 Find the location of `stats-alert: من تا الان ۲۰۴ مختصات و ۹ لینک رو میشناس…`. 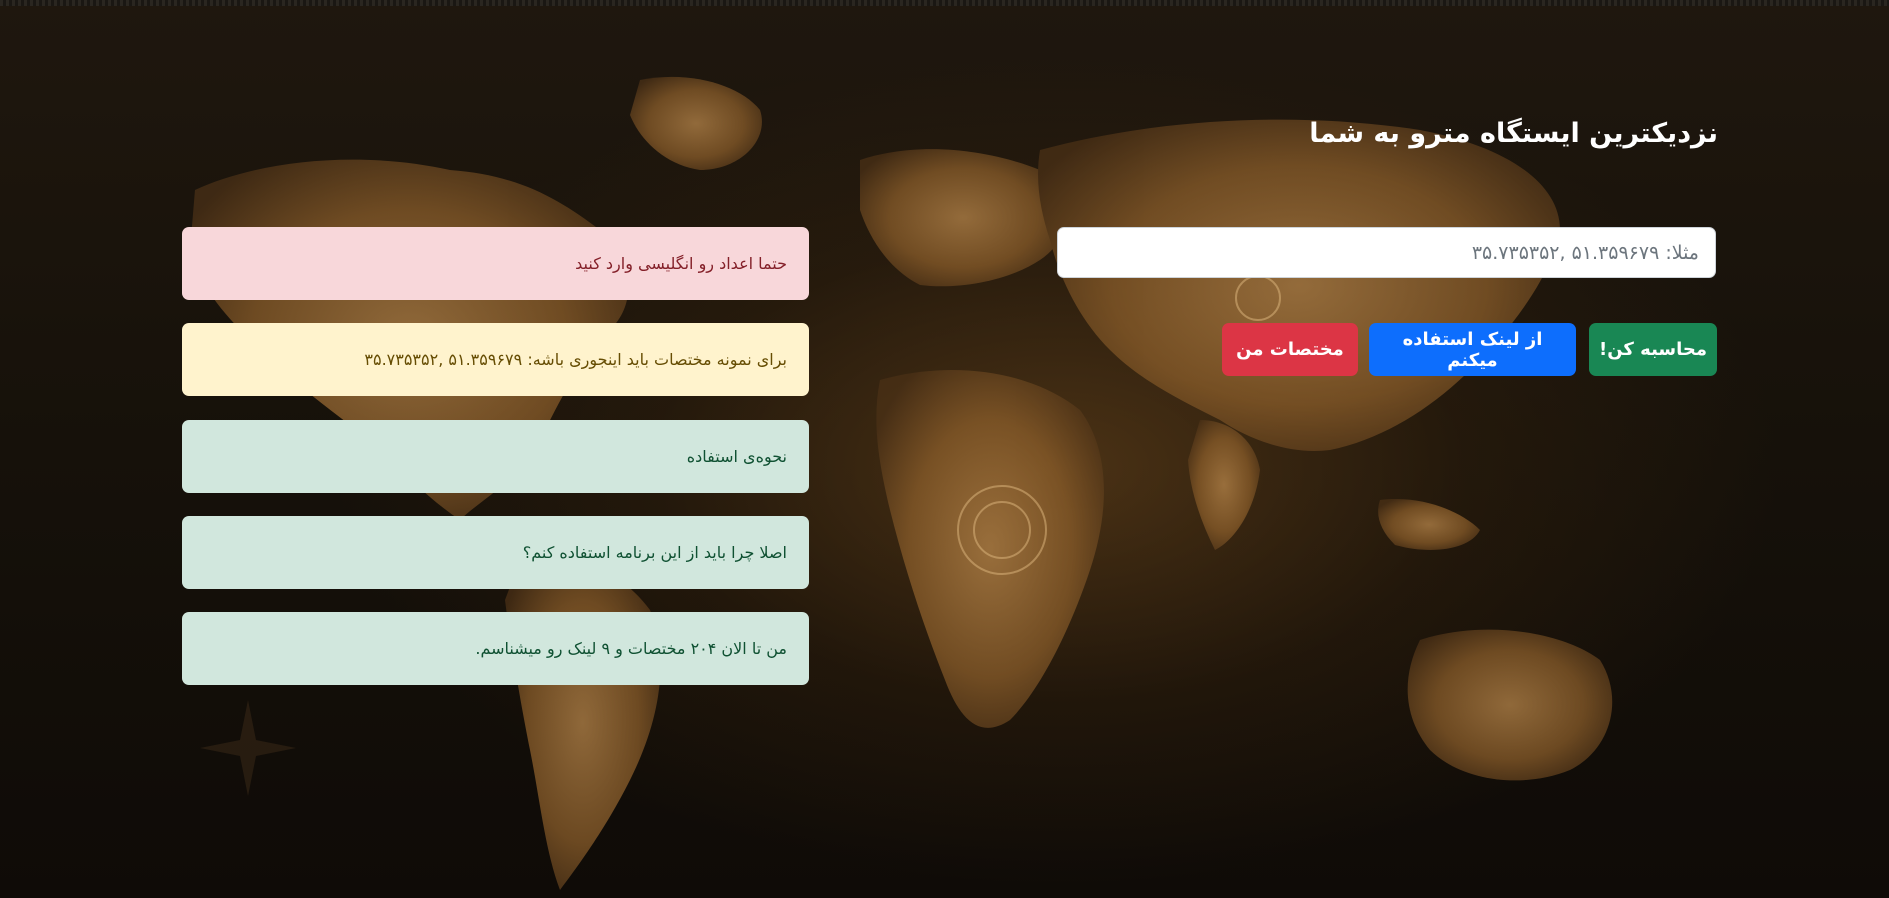

stats-alert: من تا الان ۲۰۴ مختصات و ۹ لینک رو میشناس… is located at coordinates (495, 648).